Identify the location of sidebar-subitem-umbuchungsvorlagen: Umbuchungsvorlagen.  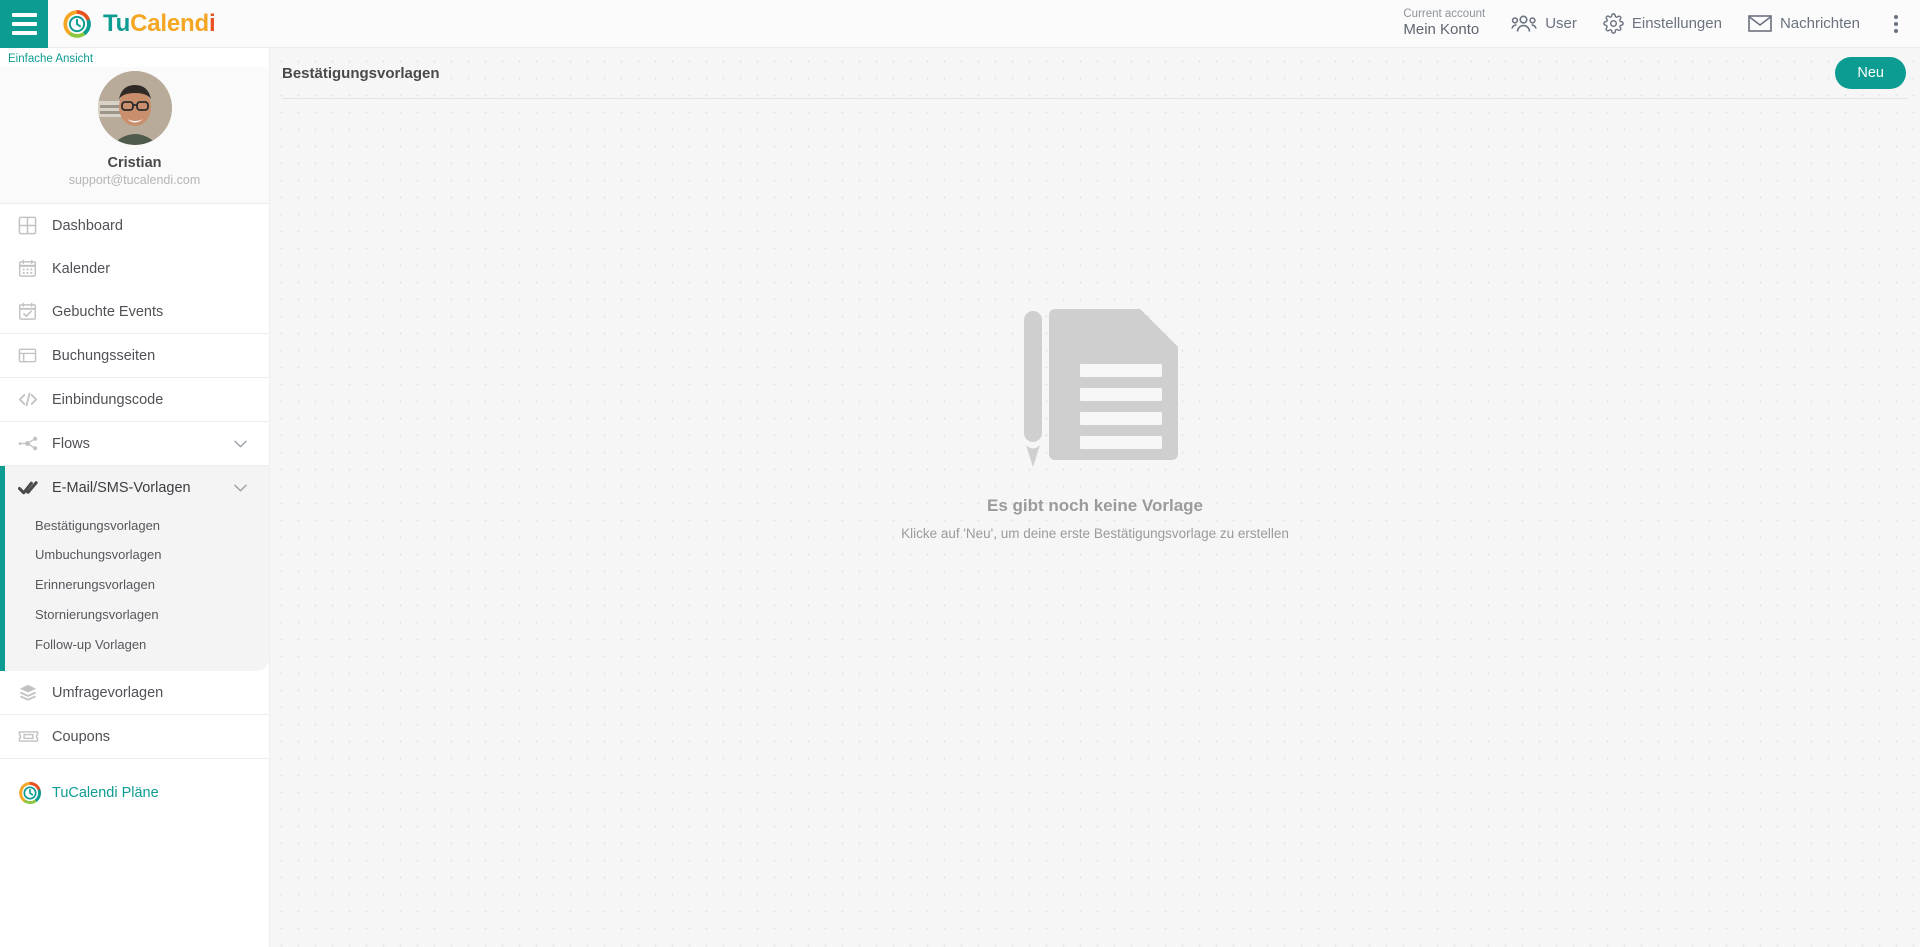
(137, 554).